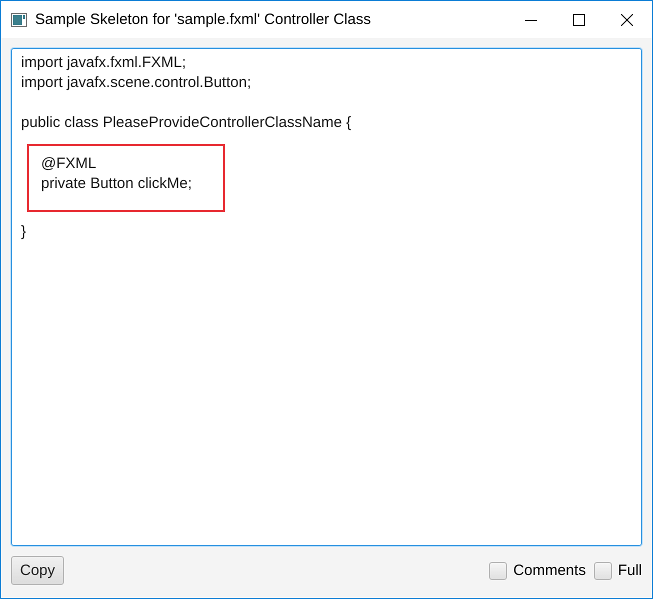 The width and height of the screenshot is (653, 599). What do you see at coordinates (630, 570) in the screenshot?
I see `checkbox-label: Full` at bounding box center [630, 570].